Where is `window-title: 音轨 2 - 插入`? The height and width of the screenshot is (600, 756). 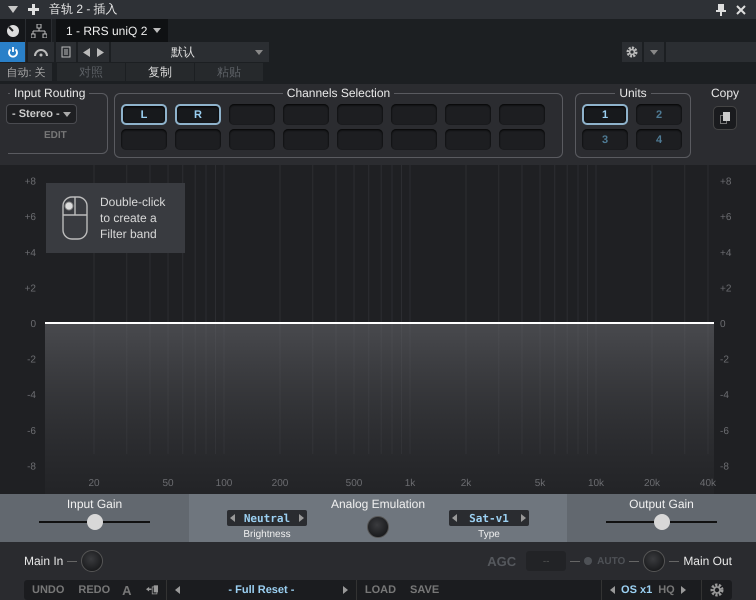
window-title: 音轨 2 - 插入 is located at coordinates (83, 9).